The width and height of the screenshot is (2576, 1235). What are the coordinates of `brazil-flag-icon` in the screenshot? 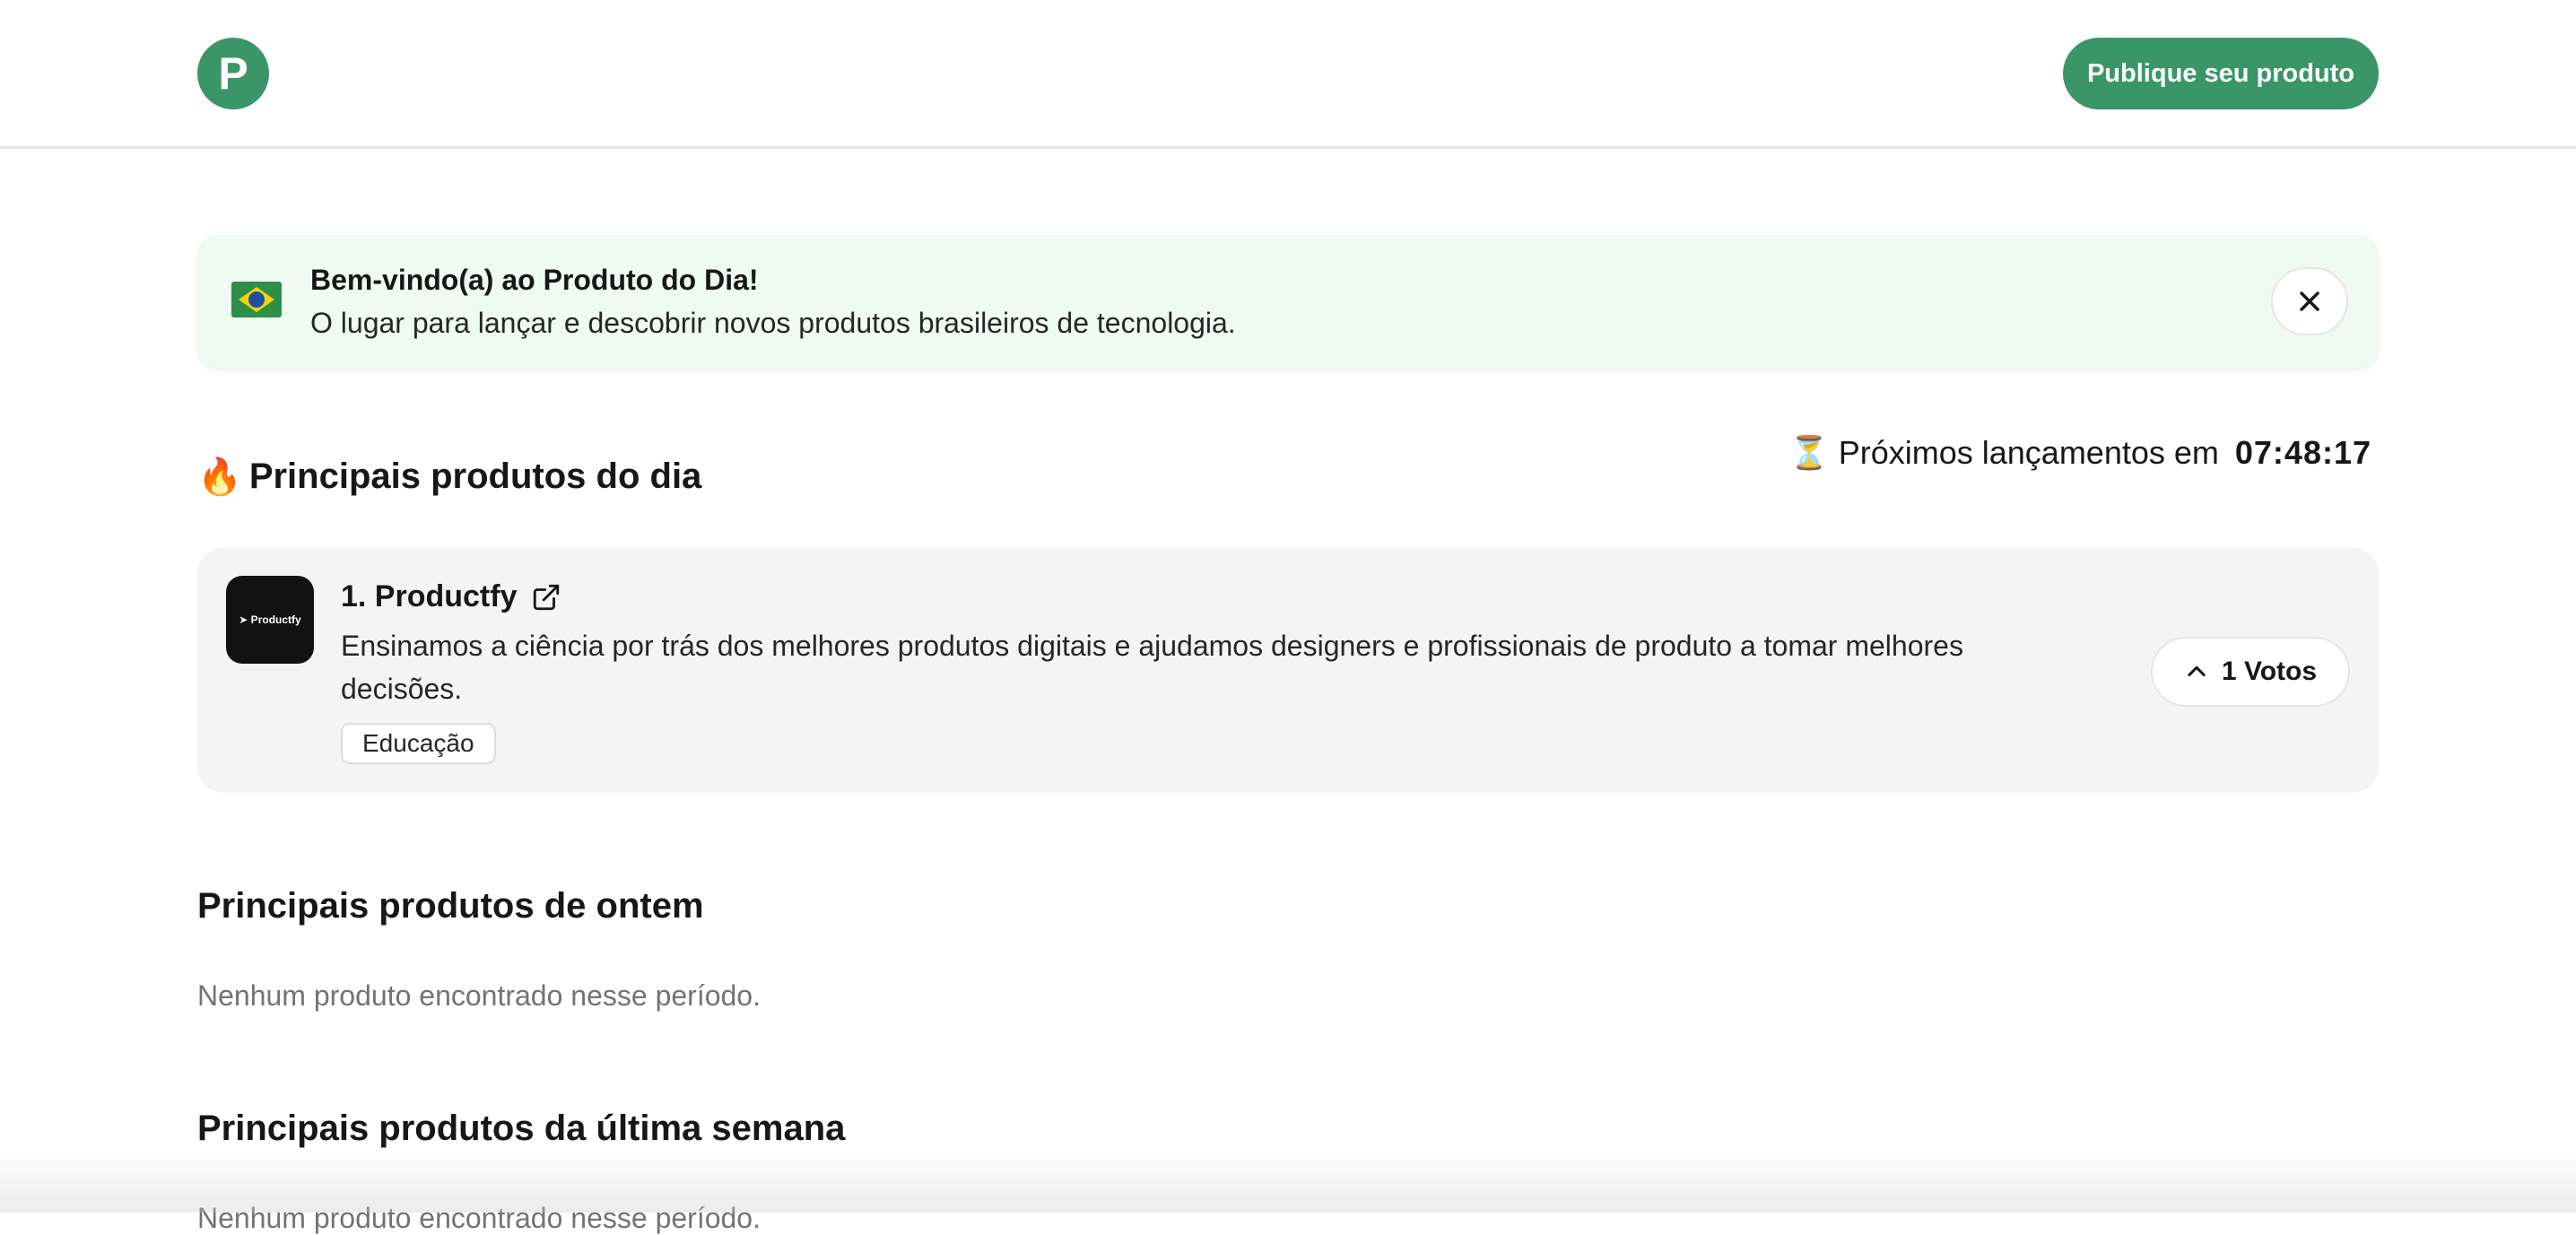 It's located at (256, 299).